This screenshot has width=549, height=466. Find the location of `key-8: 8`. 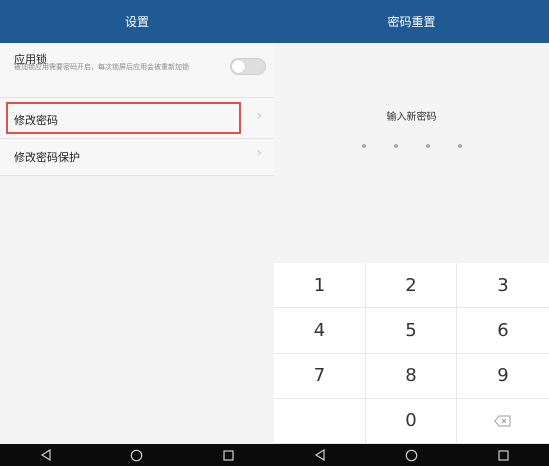

key-8: 8 is located at coordinates (411, 376).